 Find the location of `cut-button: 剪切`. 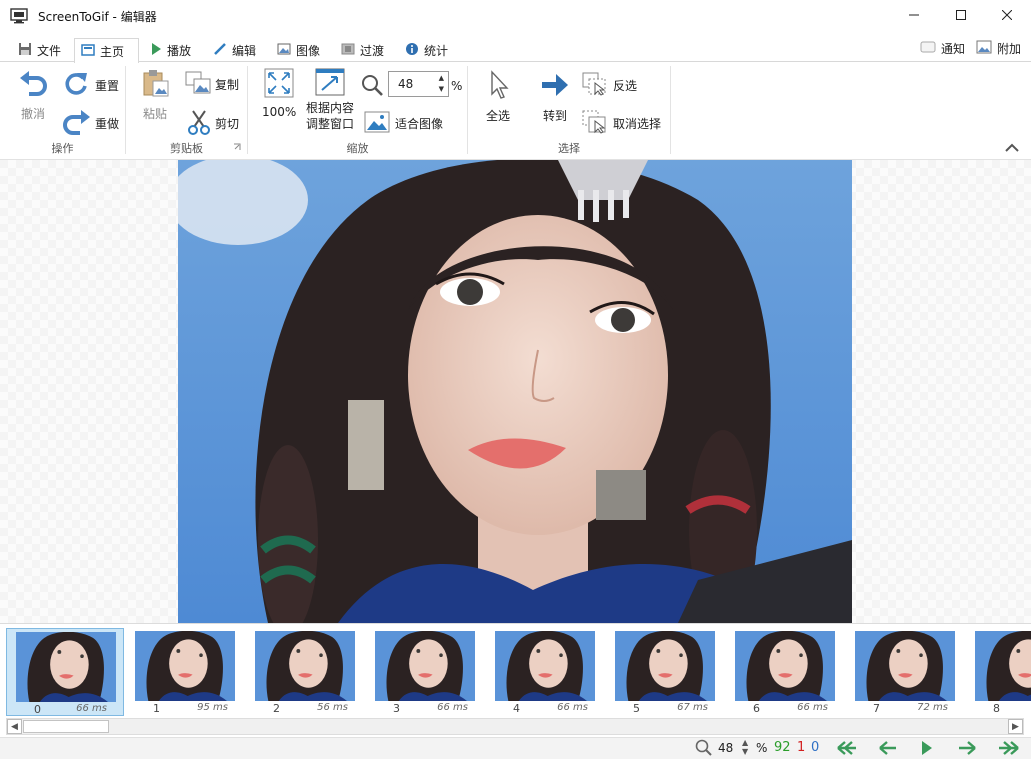

cut-button: 剪切 is located at coordinates (213, 123).